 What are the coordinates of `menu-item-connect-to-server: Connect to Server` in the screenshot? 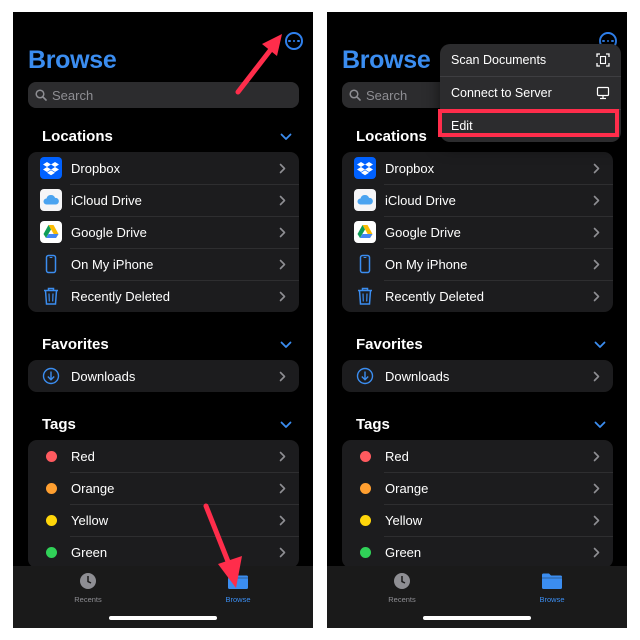 It's located at (530, 92).